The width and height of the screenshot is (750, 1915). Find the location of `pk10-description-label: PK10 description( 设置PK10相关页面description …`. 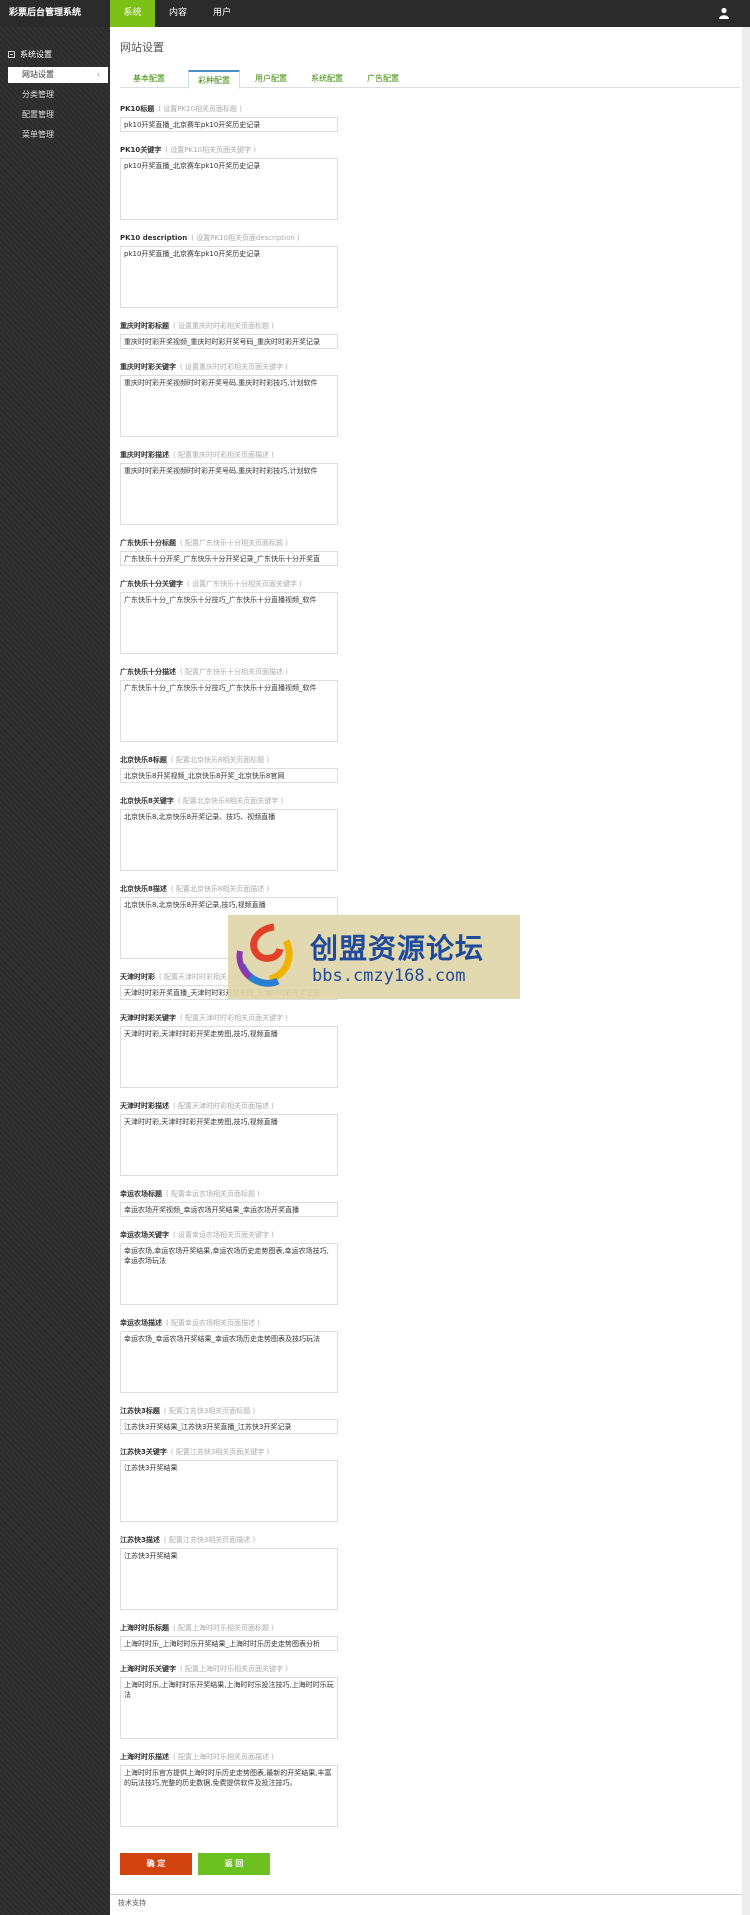

pk10-description-label: PK10 description( 设置PK10相关页面description … is located at coordinates (210, 238).